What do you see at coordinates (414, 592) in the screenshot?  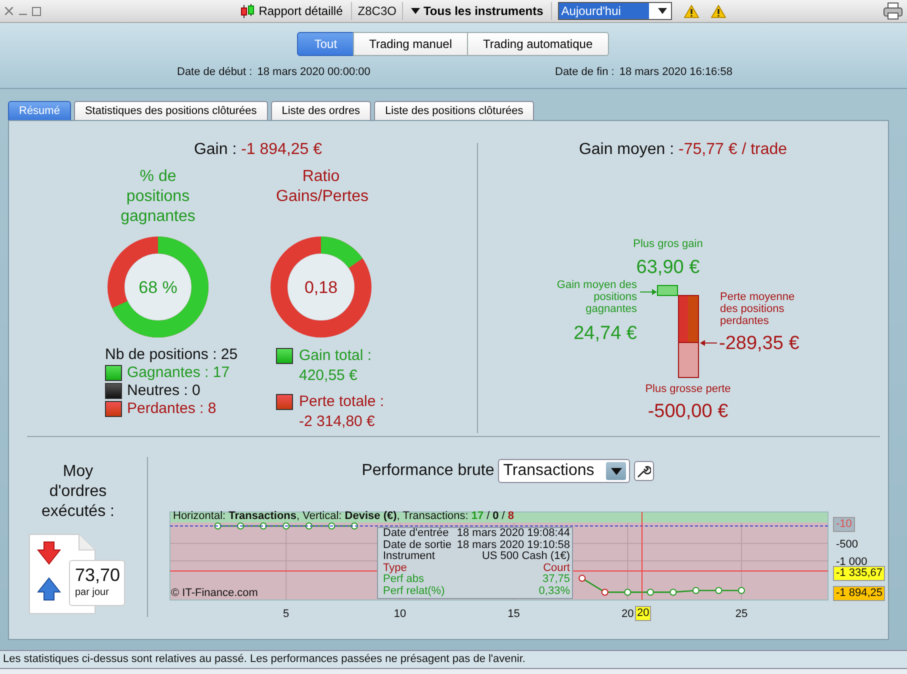 I see `tooltip-label: Perf relat(%)` at bounding box center [414, 592].